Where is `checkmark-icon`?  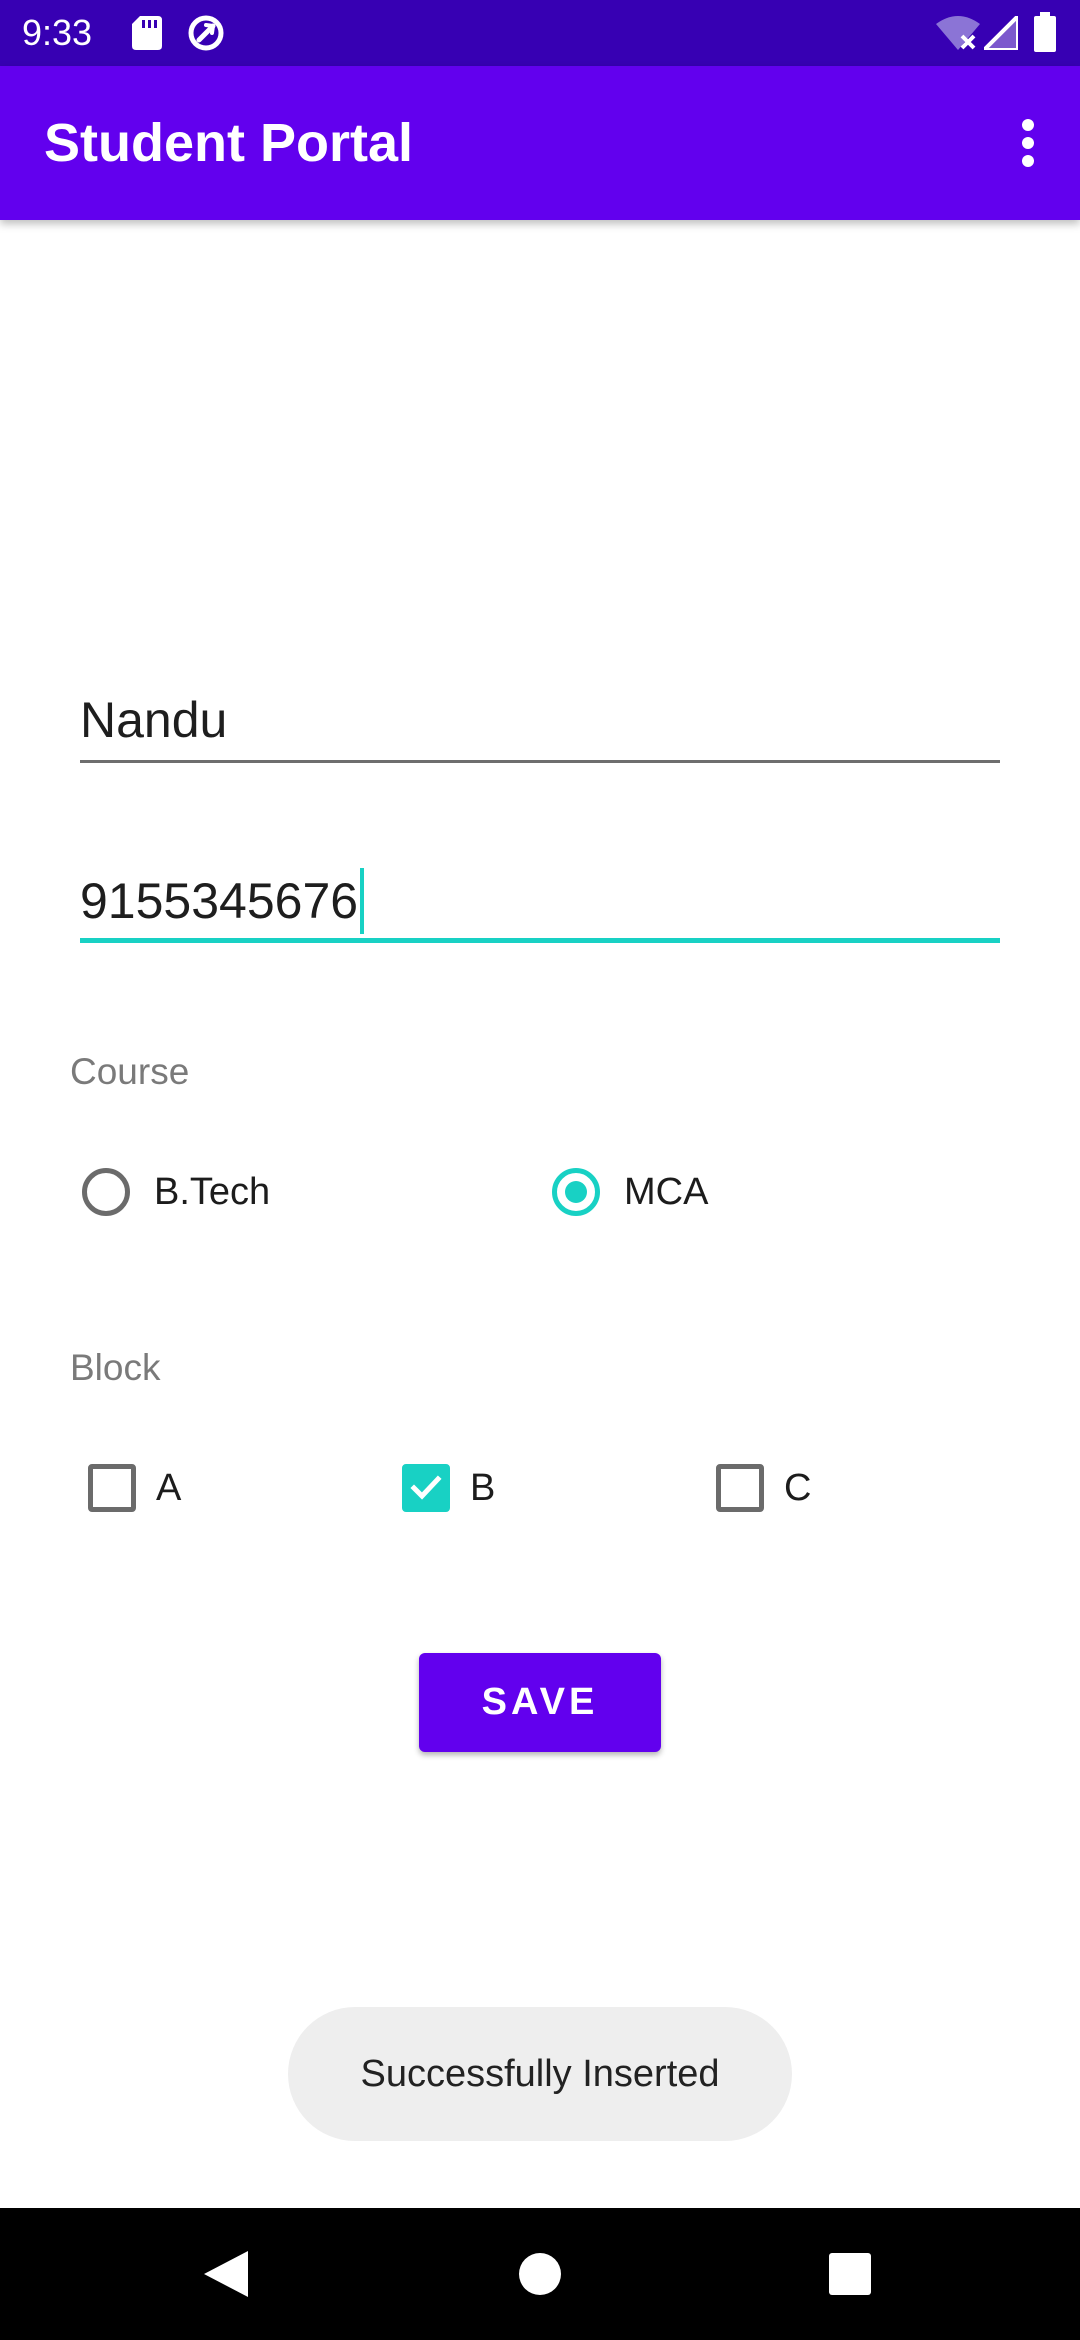 checkmark-icon is located at coordinates (426, 1487).